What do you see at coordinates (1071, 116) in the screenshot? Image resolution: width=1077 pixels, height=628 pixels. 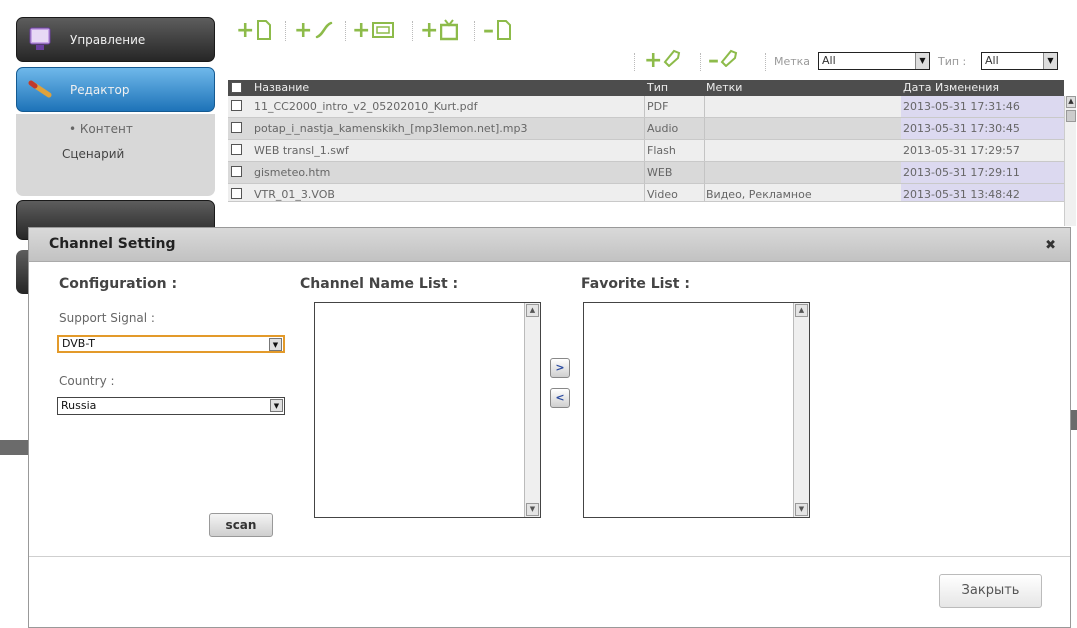 I see `scroll-thumb` at bounding box center [1071, 116].